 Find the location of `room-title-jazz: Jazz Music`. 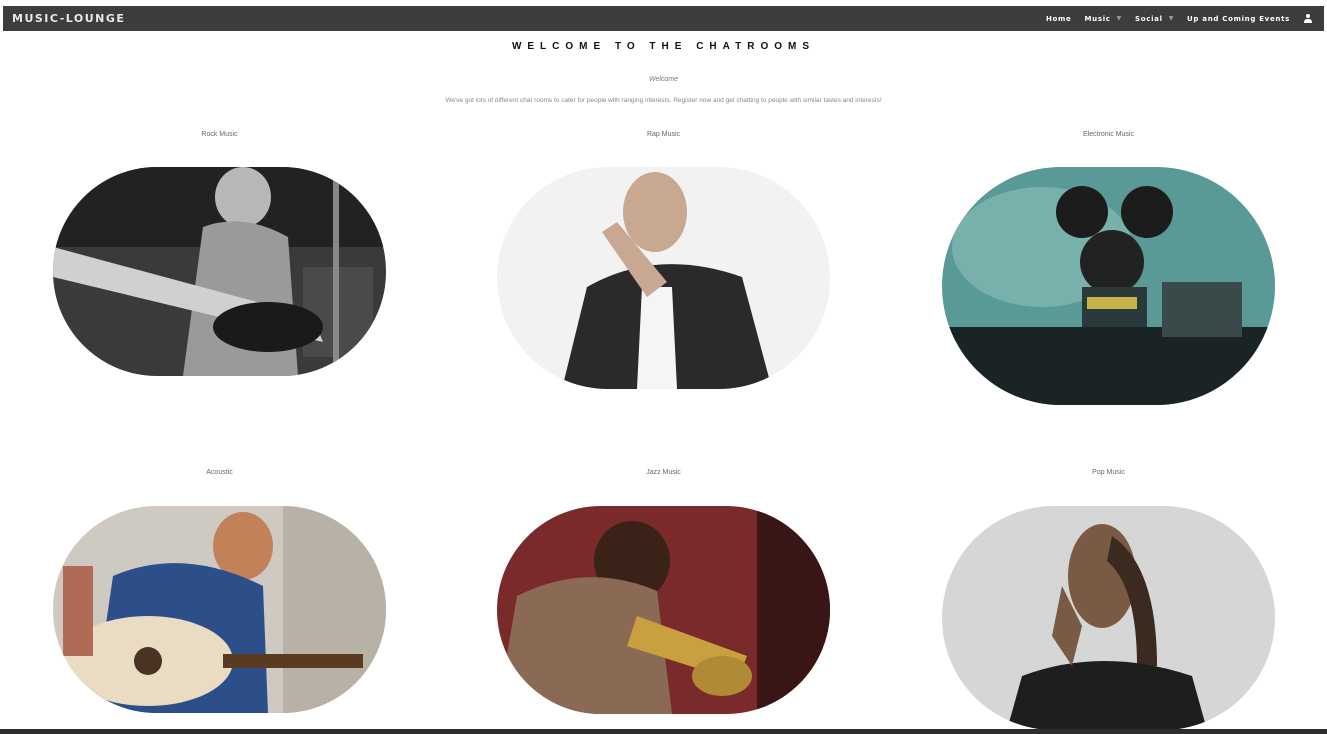

room-title-jazz: Jazz Music is located at coordinates (663, 472).